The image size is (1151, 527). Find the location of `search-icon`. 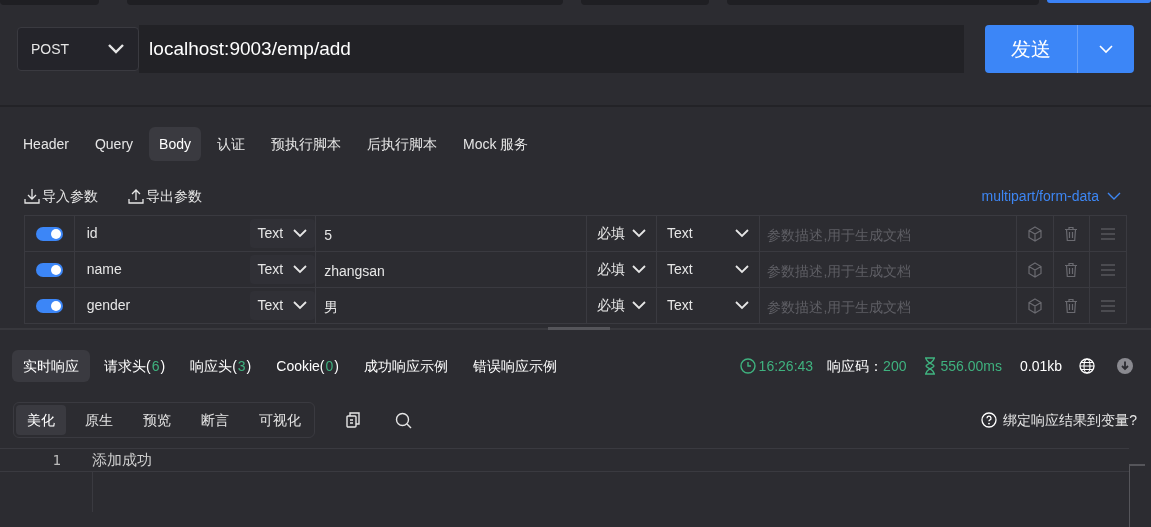

search-icon is located at coordinates (403, 420).